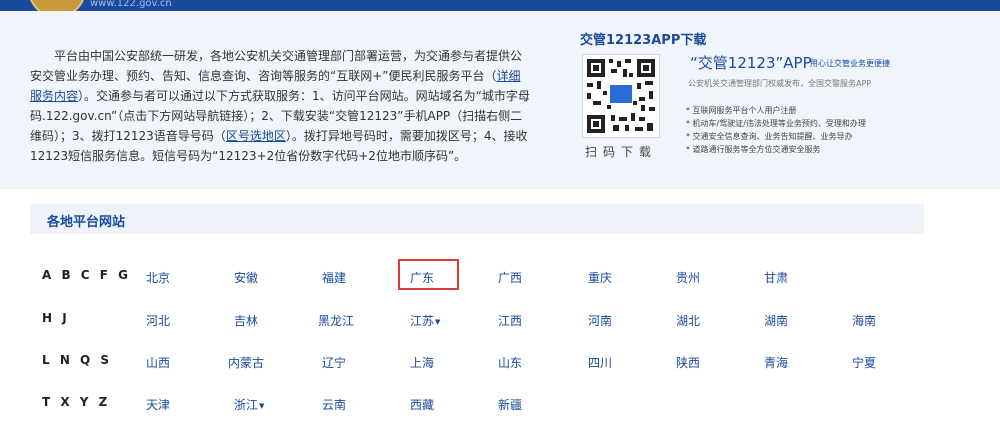  I want to click on province-link: 陕西, so click(688, 362).